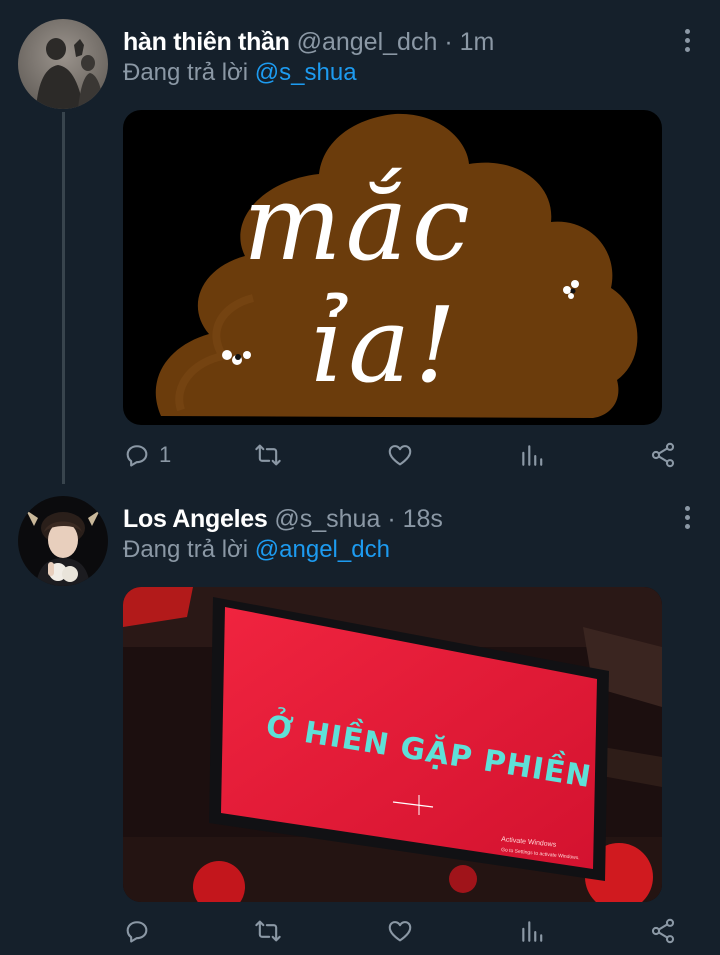 This screenshot has width=720, height=955. Describe the element at coordinates (358, 223) in the screenshot. I see `image-text-line1: mắc` at that location.